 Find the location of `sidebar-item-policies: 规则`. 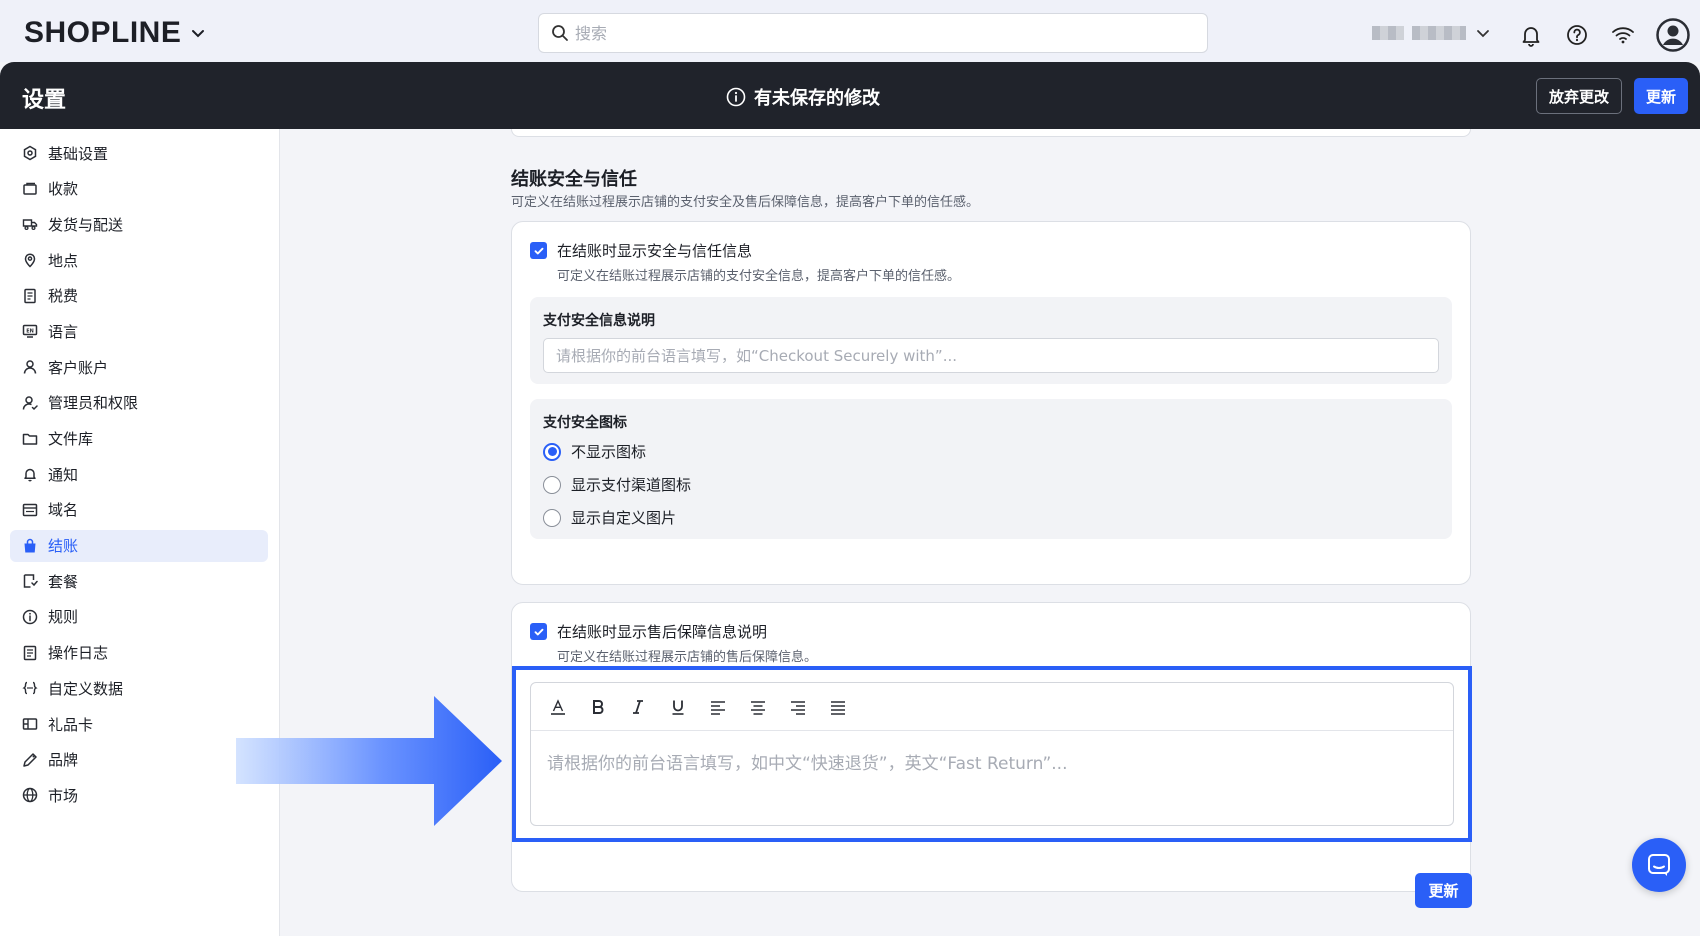

sidebar-item-policies: 规则 is located at coordinates (139, 617).